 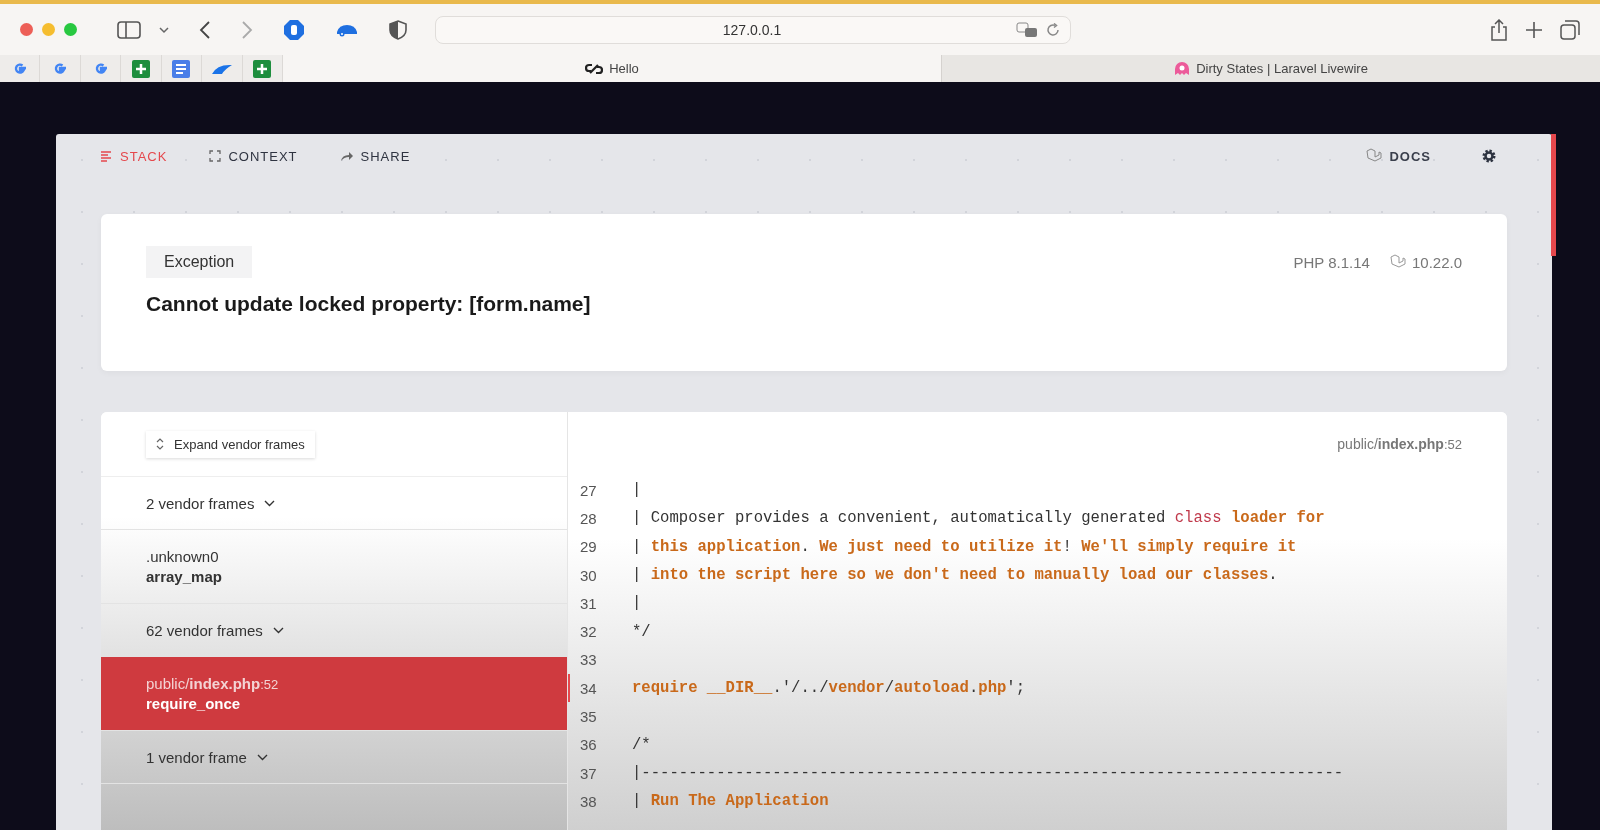 I want to click on sidebar-icon, so click(x=129, y=29).